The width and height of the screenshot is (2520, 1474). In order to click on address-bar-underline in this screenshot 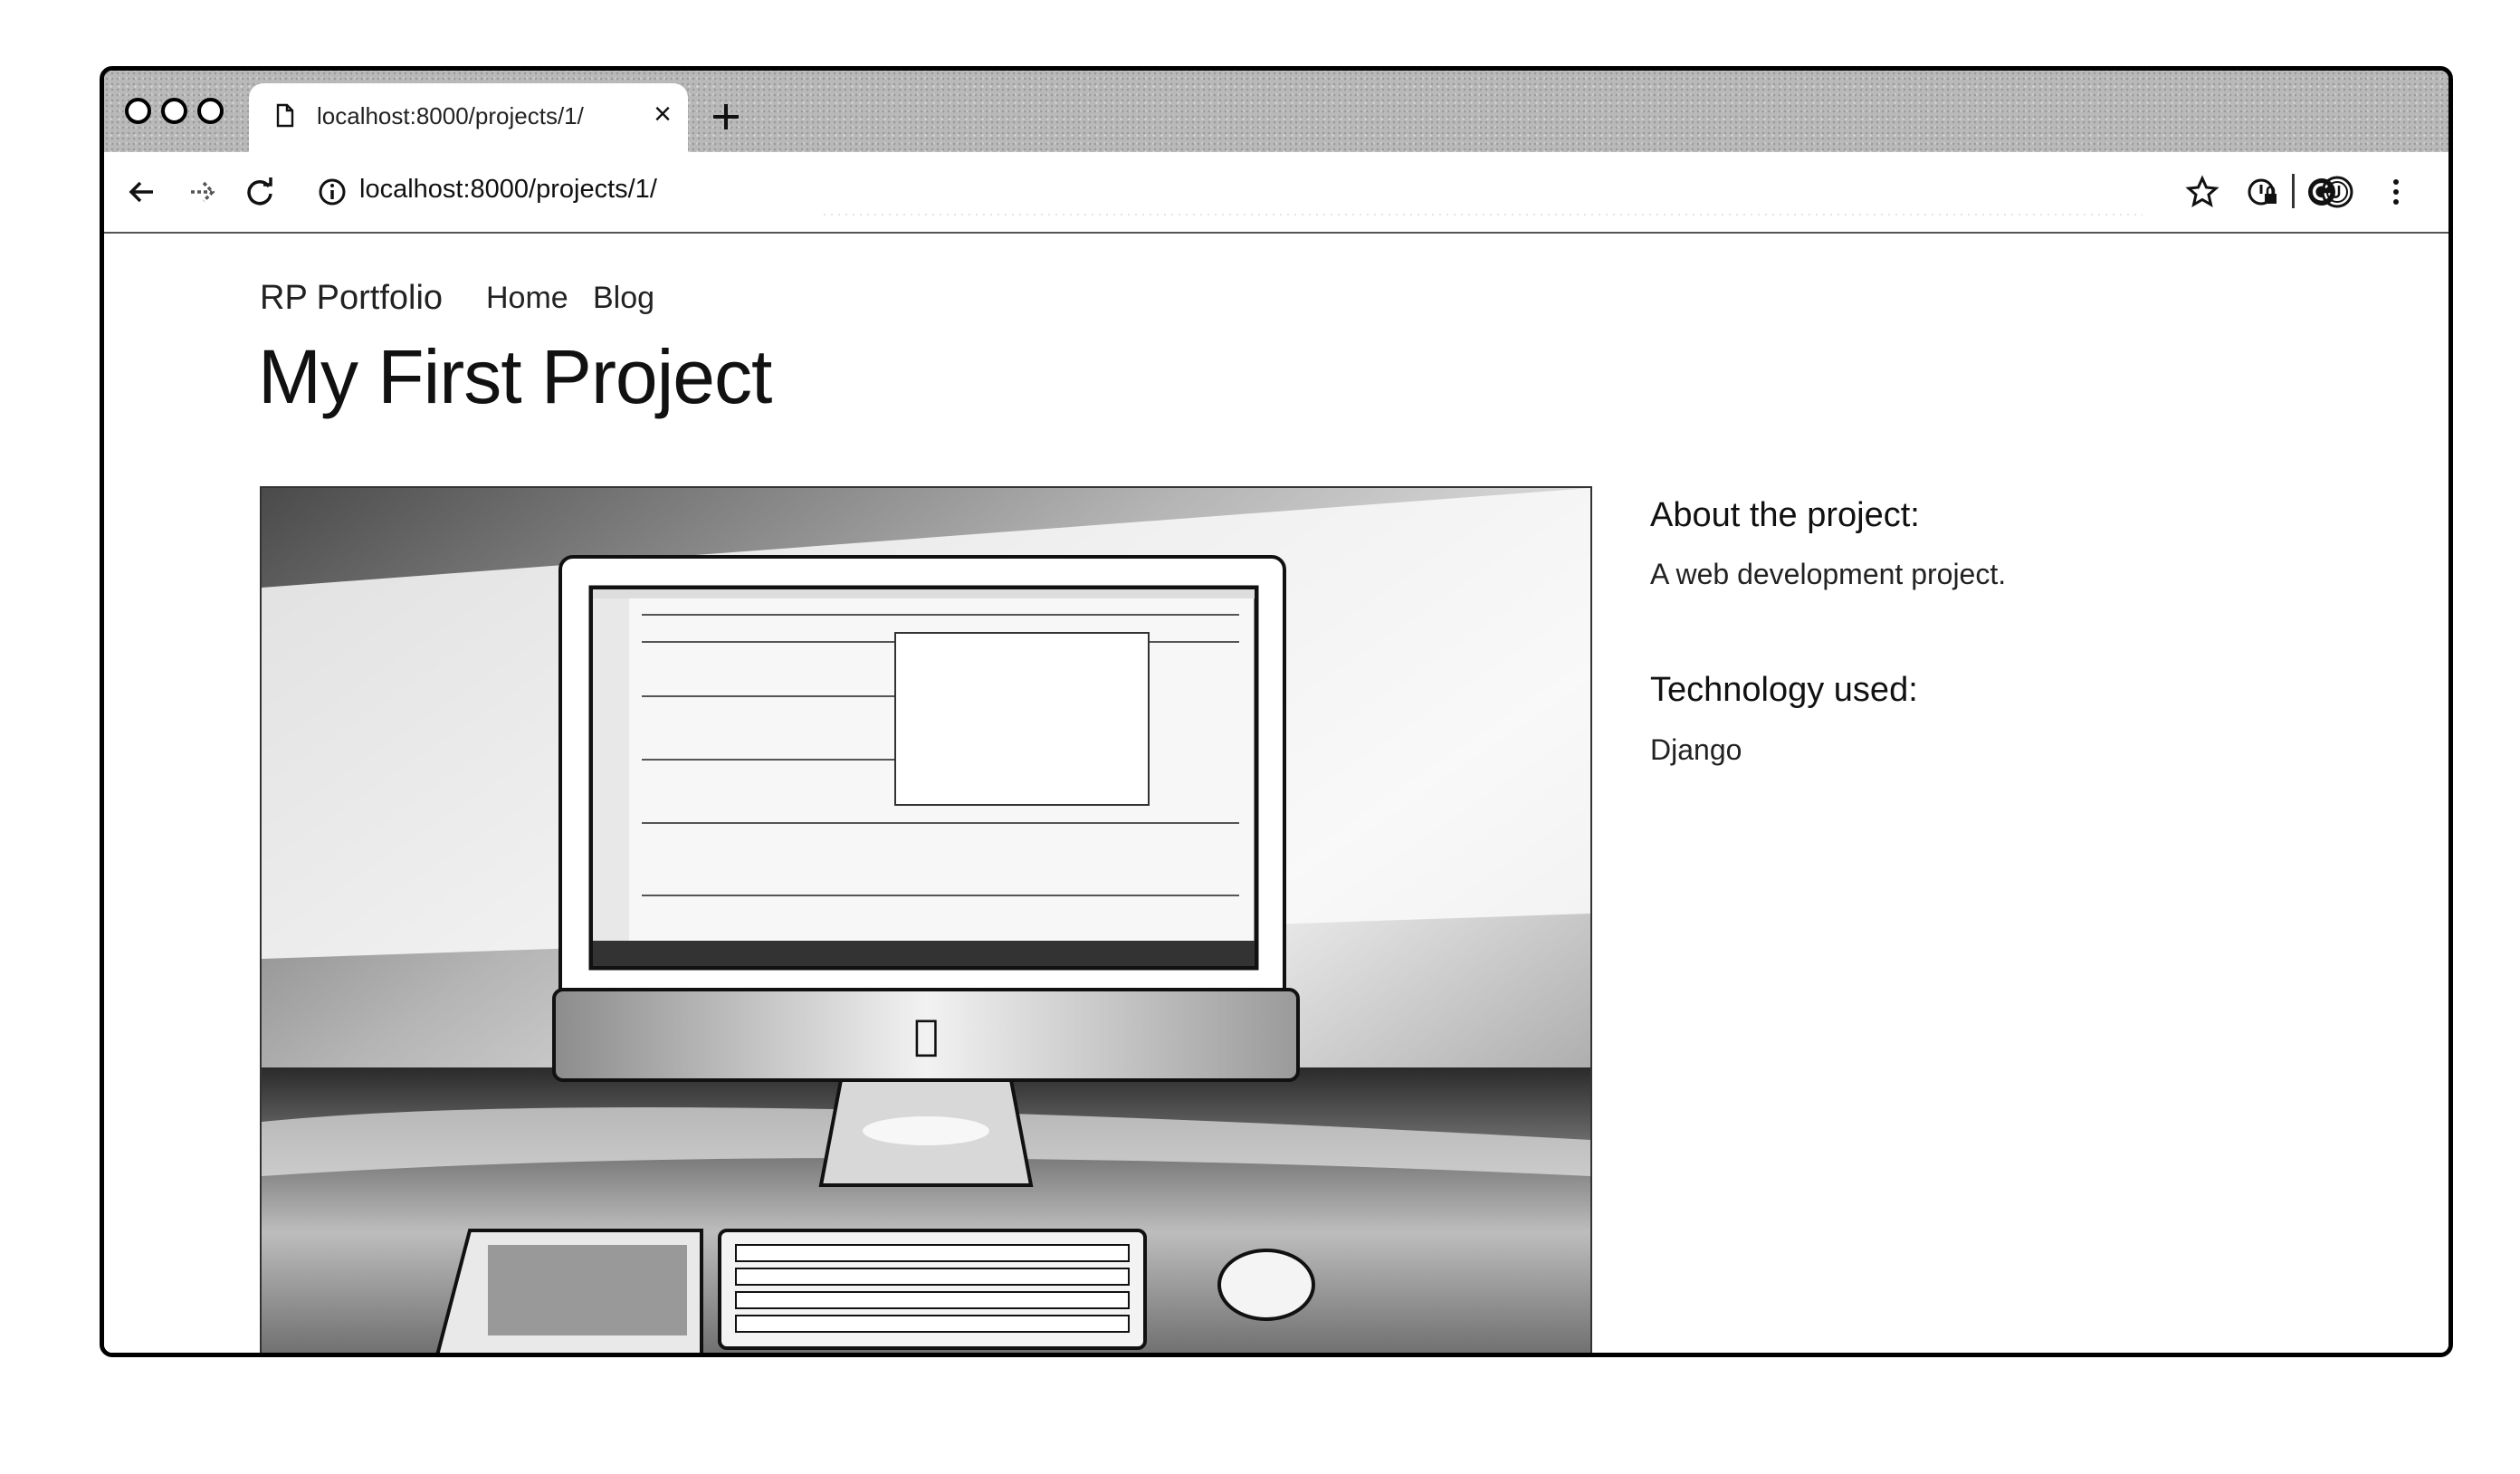, I will do `click(1482, 214)`.